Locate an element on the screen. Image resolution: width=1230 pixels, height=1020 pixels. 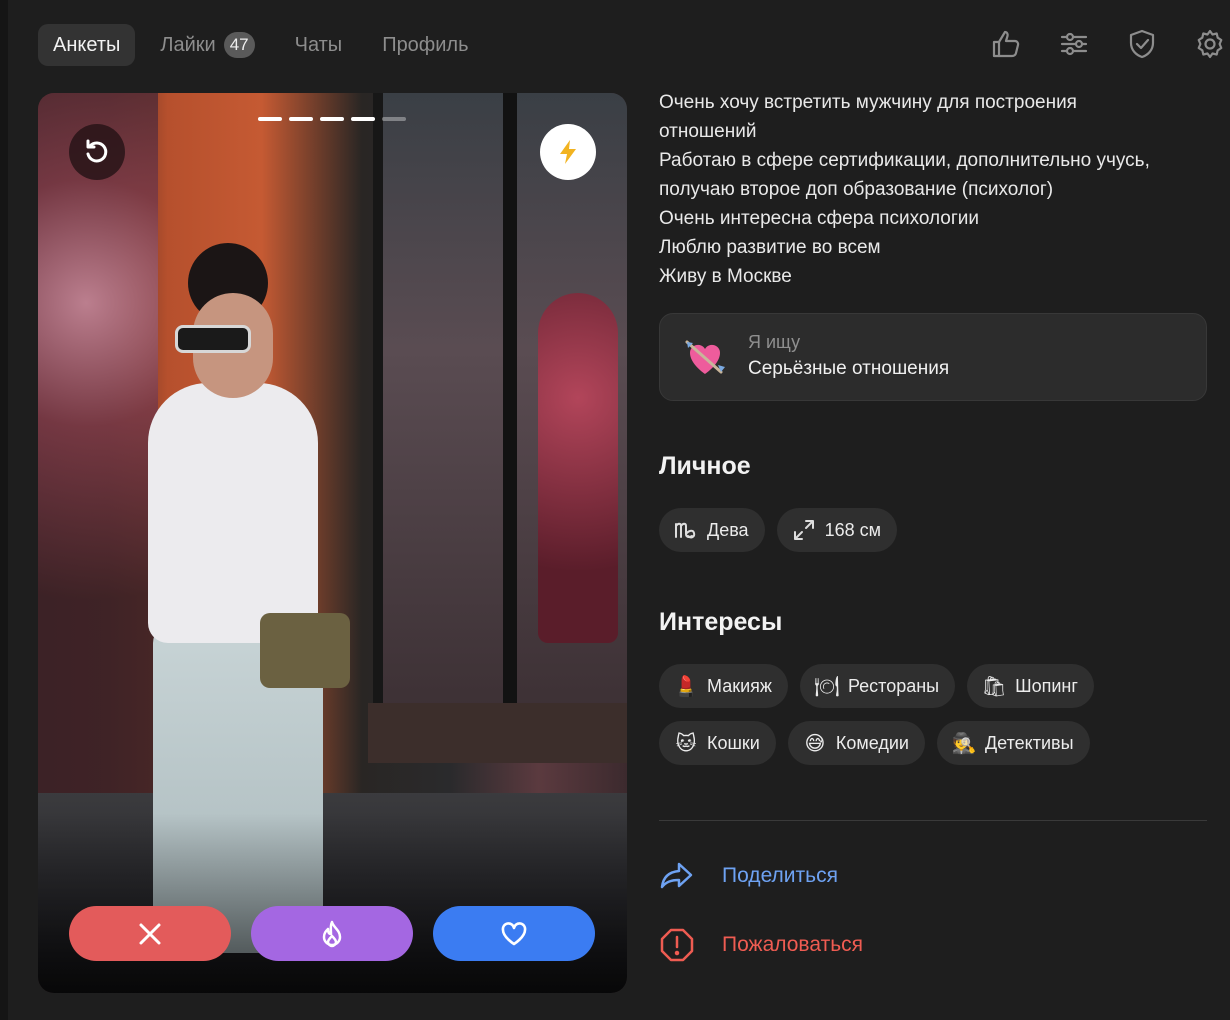
interest-chip: 🍽 Рестораны is located at coordinates (877, 686).